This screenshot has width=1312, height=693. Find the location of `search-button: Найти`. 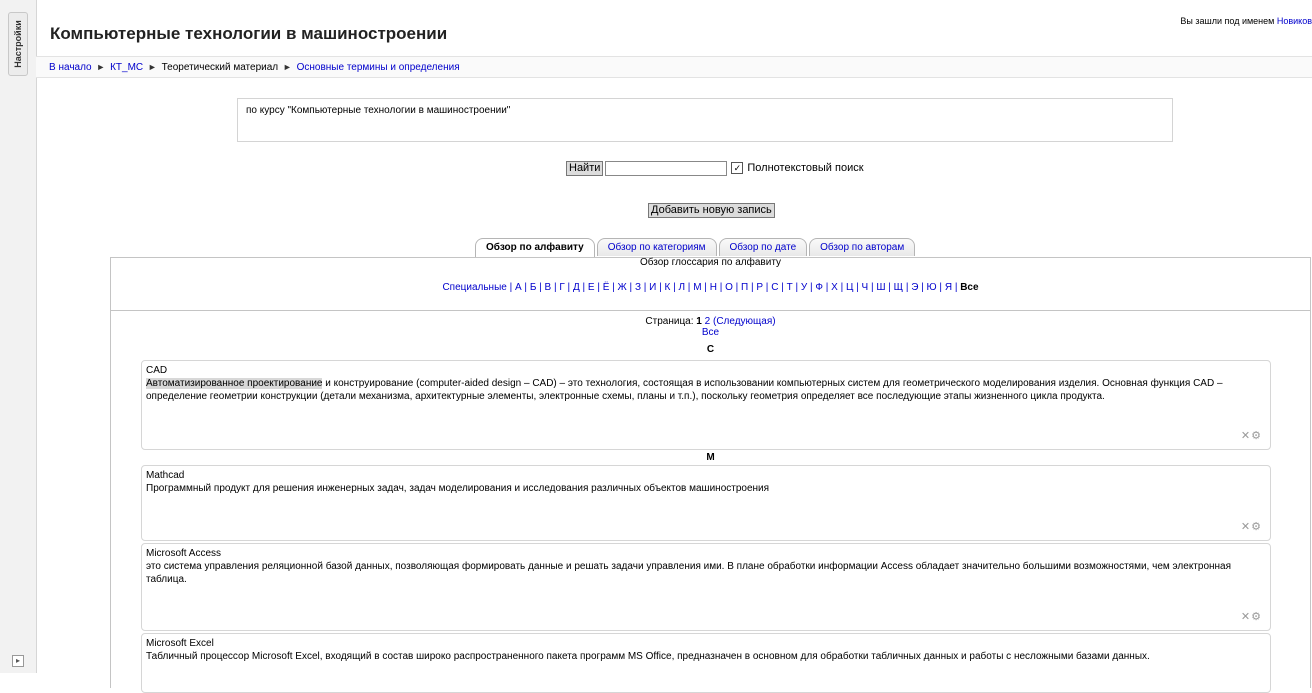

search-button: Найти is located at coordinates (585, 168).